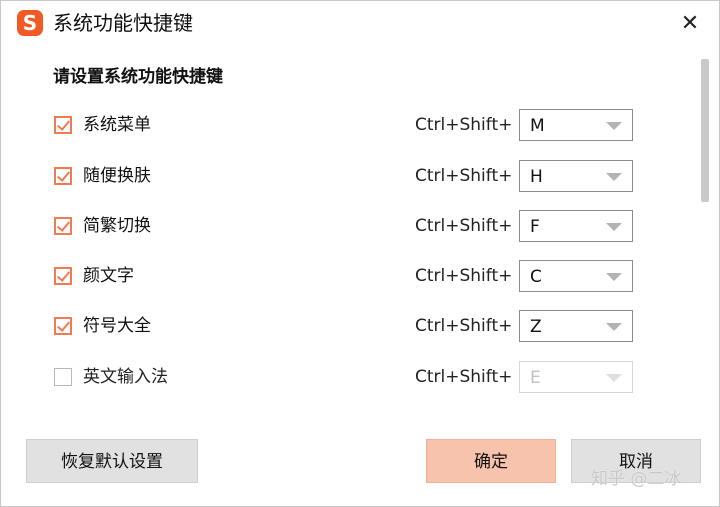 This screenshot has height=507, width=720. I want to click on select-value: E, so click(535, 378).